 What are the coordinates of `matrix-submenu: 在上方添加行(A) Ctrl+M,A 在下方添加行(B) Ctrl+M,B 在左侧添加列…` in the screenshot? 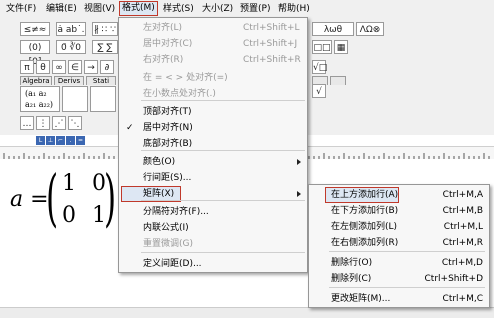 It's located at (399, 246).